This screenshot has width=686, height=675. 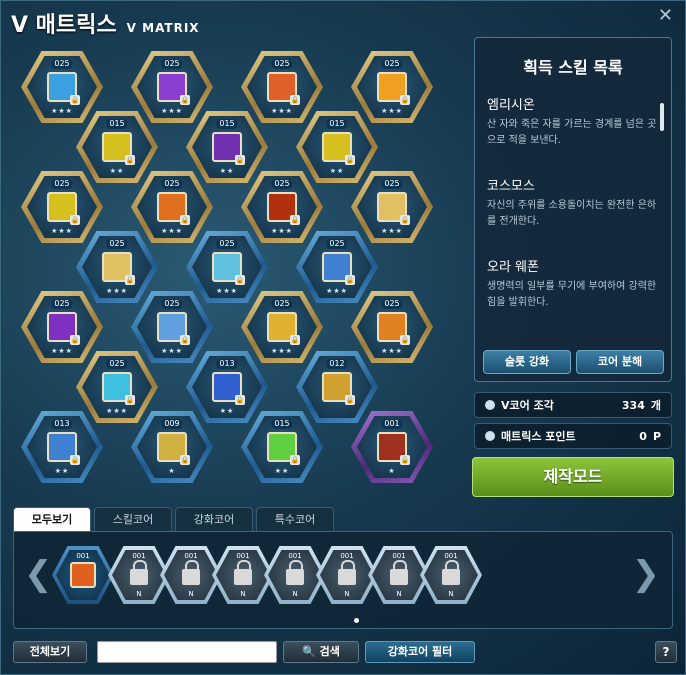 What do you see at coordinates (50, 652) in the screenshot?
I see `view-all-button: 전체보기` at bounding box center [50, 652].